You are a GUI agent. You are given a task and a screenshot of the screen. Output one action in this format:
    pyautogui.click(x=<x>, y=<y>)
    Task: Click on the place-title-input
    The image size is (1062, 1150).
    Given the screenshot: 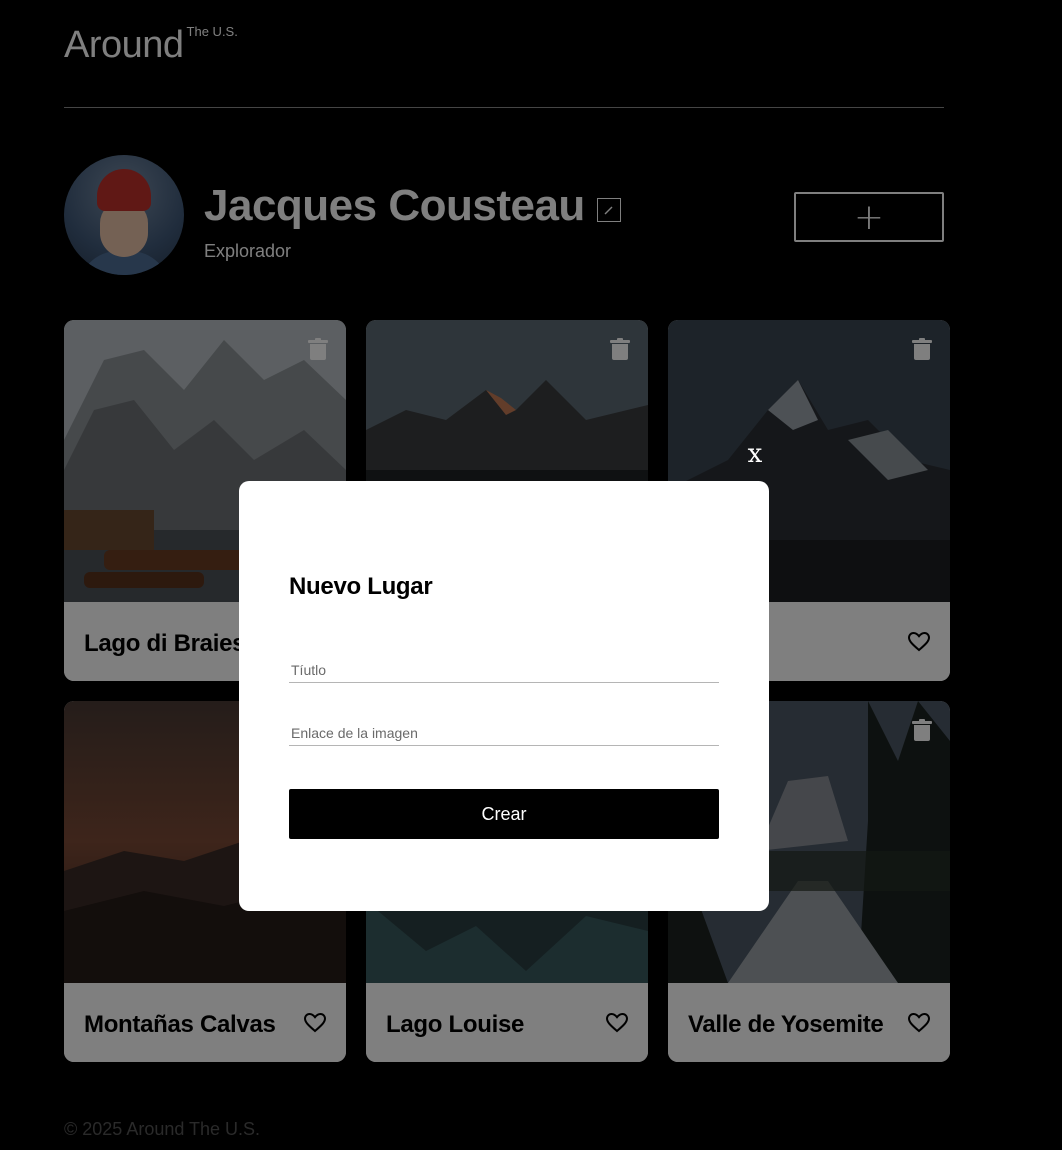 What is the action you would take?
    pyautogui.click(x=504, y=671)
    